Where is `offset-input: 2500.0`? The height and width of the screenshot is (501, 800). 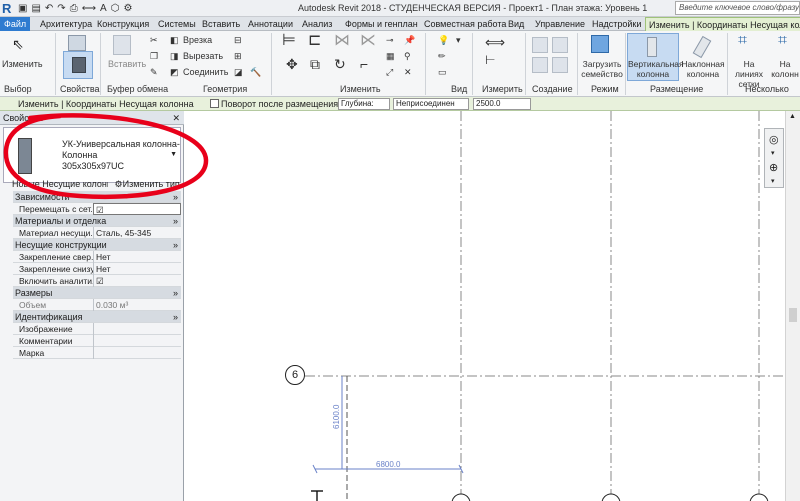
offset-input: 2500.0 is located at coordinates (502, 104).